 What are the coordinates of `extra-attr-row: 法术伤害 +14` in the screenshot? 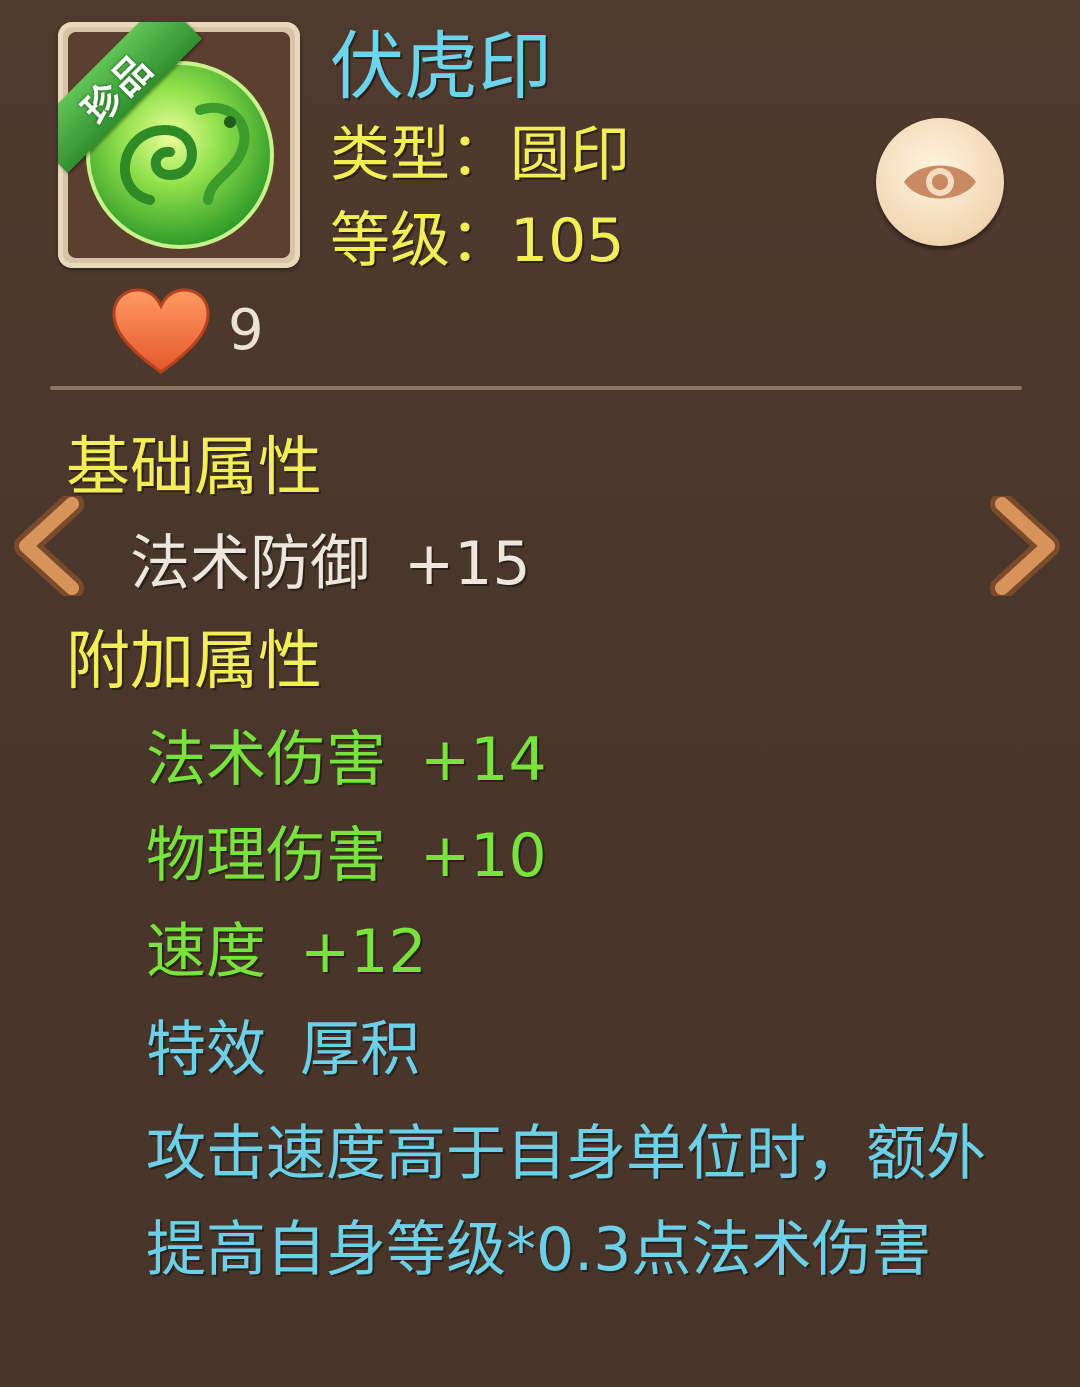 It's located at (346, 760).